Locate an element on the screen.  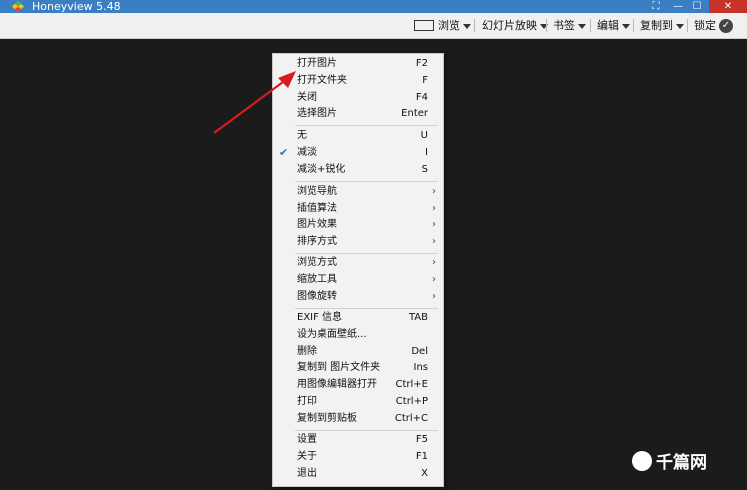
annotation-arrow-icon is located at coordinates (254, 102).